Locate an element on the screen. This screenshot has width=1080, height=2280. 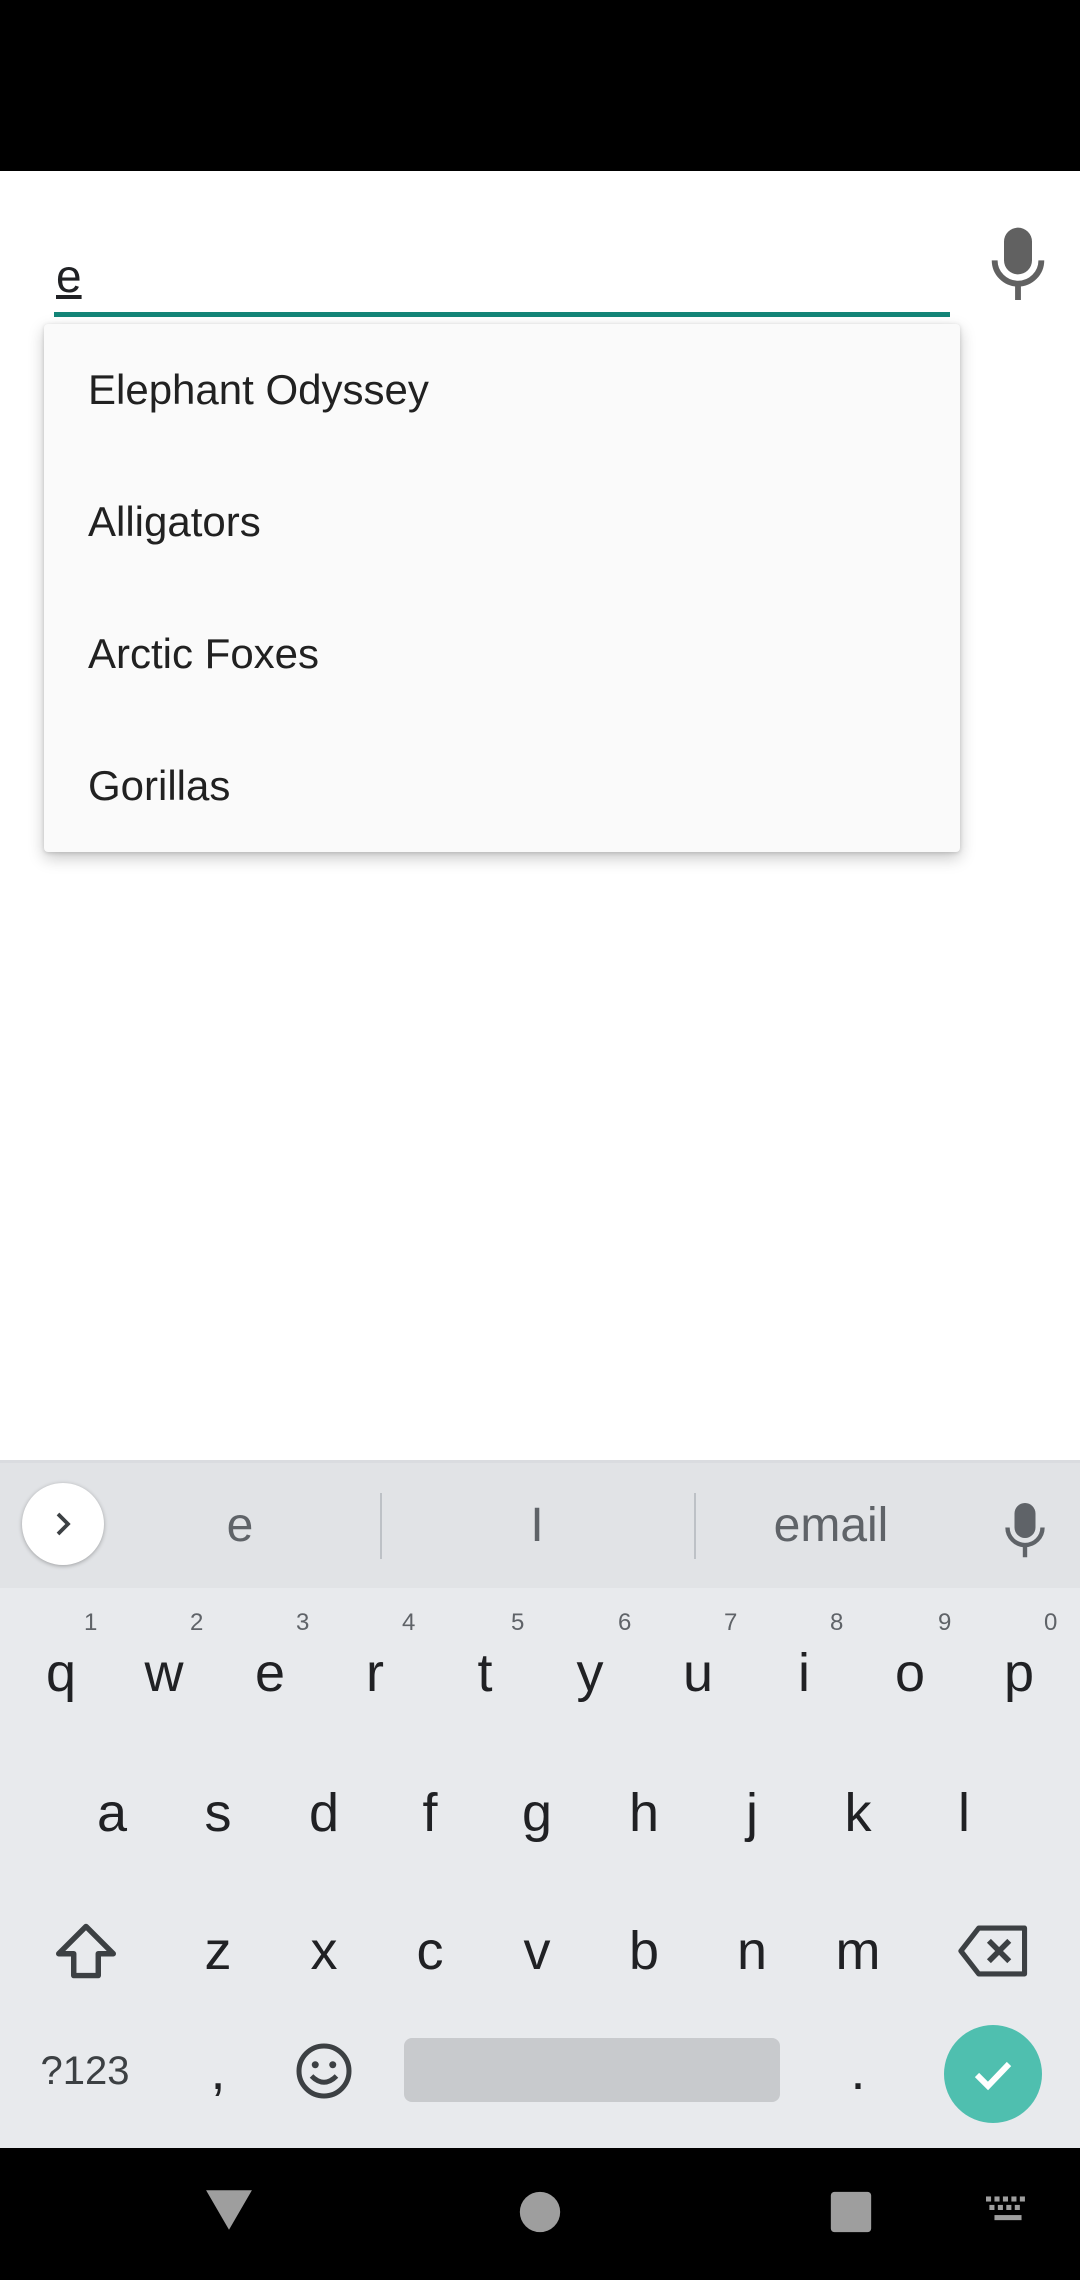
enter-key is located at coordinates (993, 2074).